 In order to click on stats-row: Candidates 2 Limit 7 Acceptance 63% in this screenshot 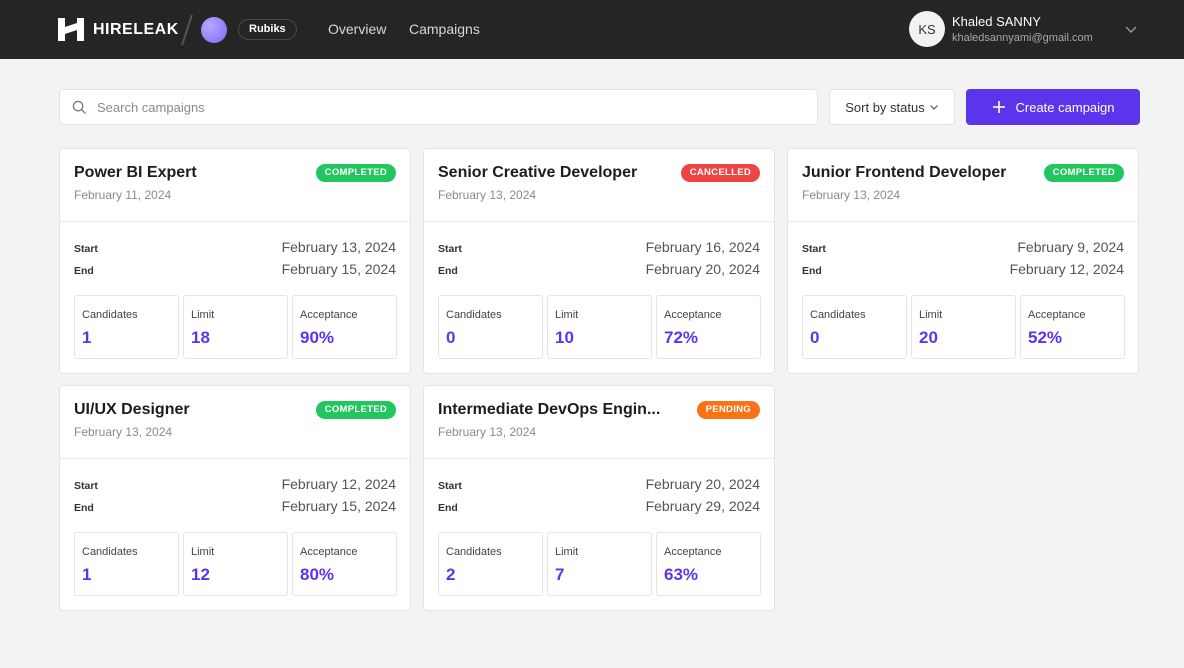, I will do `click(599, 564)`.